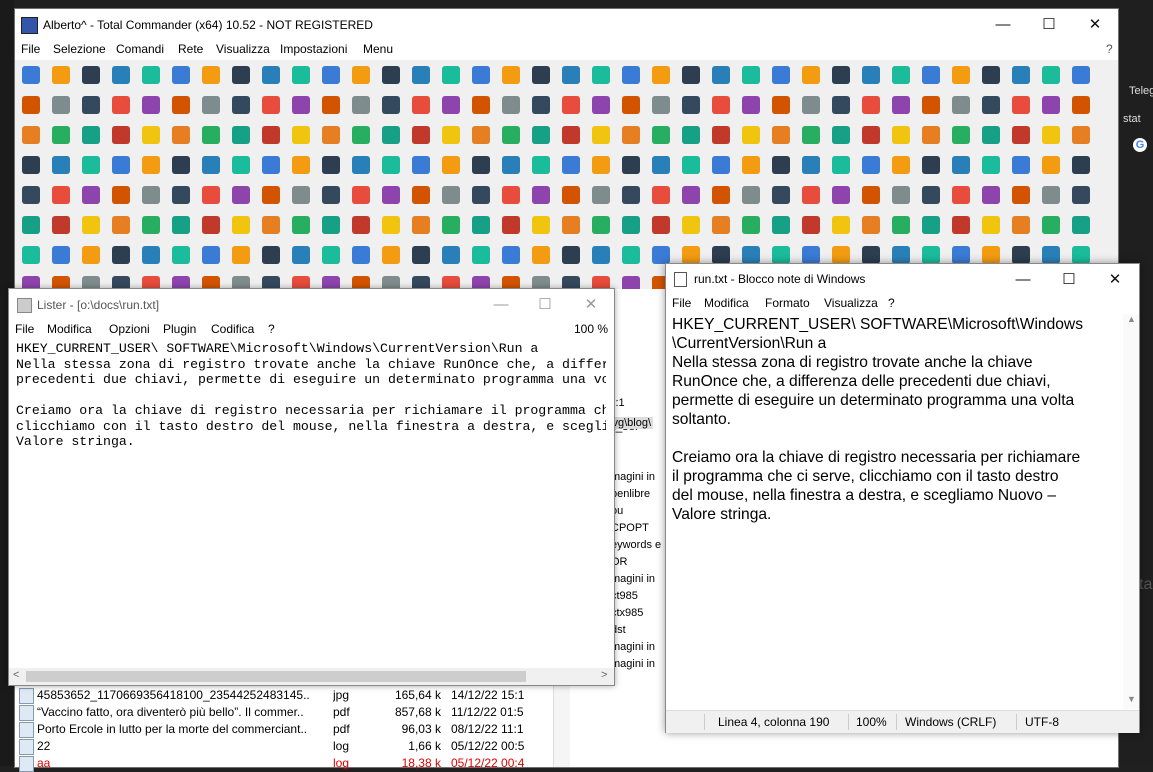  I want to click on middle-panel-item: penlibre, so click(630, 494).